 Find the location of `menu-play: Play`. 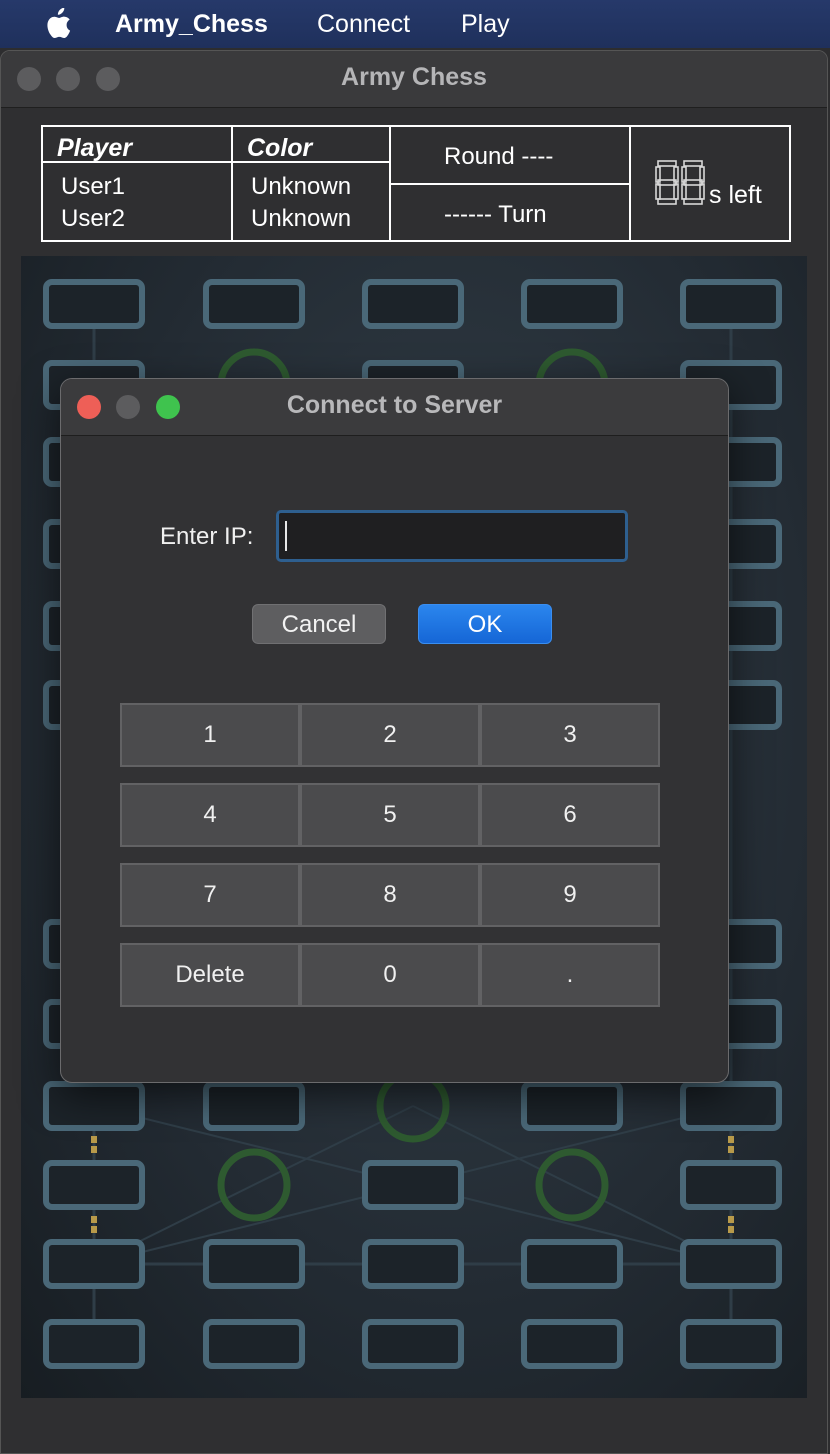

menu-play: Play is located at coordinates (485, 24).